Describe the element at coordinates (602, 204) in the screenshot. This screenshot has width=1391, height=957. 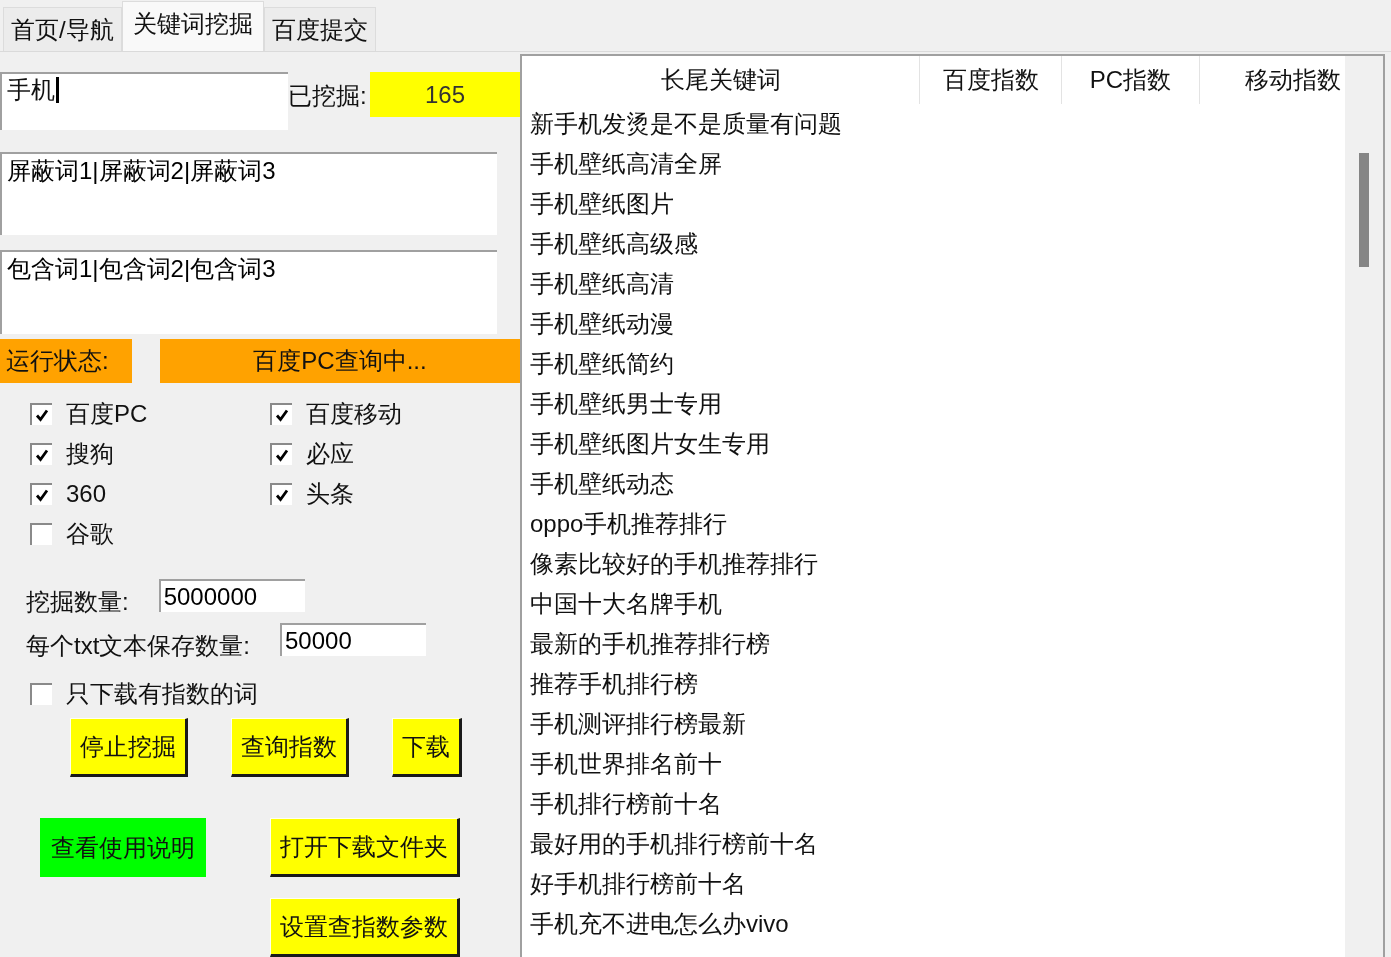
I see `table-cell-text: 手机壁纸图片` at that location.